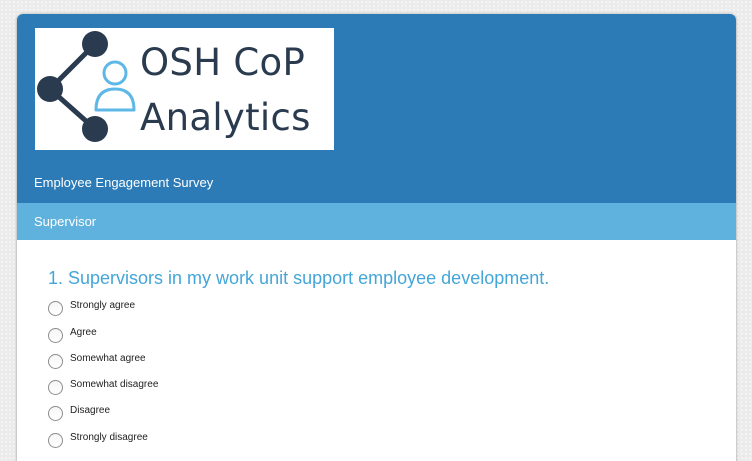 The width and height of the screenshot is (752, 461). What do you see at coordinates (65, 221) in the screenshot?
I see `section-title: Supervisor` at bounding box center [65, 221].